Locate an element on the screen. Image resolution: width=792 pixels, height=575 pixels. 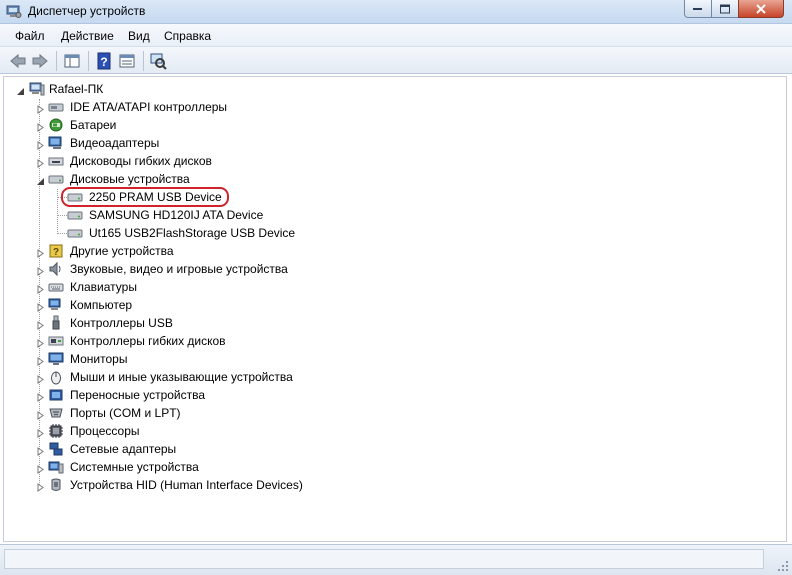
tree-category-label: Компьютер is located at coordinates (101, 305).